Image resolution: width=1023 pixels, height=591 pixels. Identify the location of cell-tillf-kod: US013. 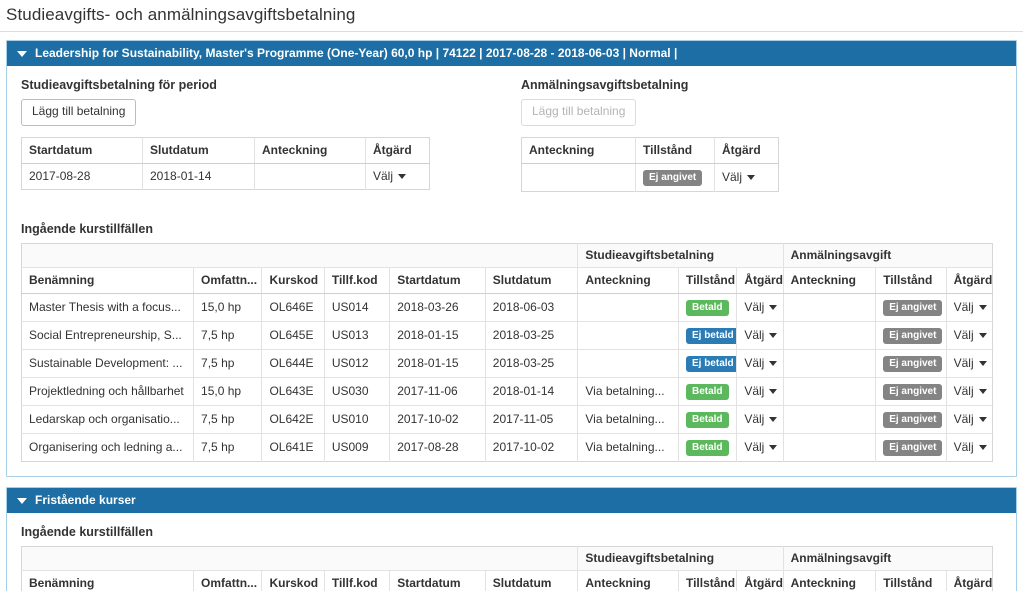
(357, 335).